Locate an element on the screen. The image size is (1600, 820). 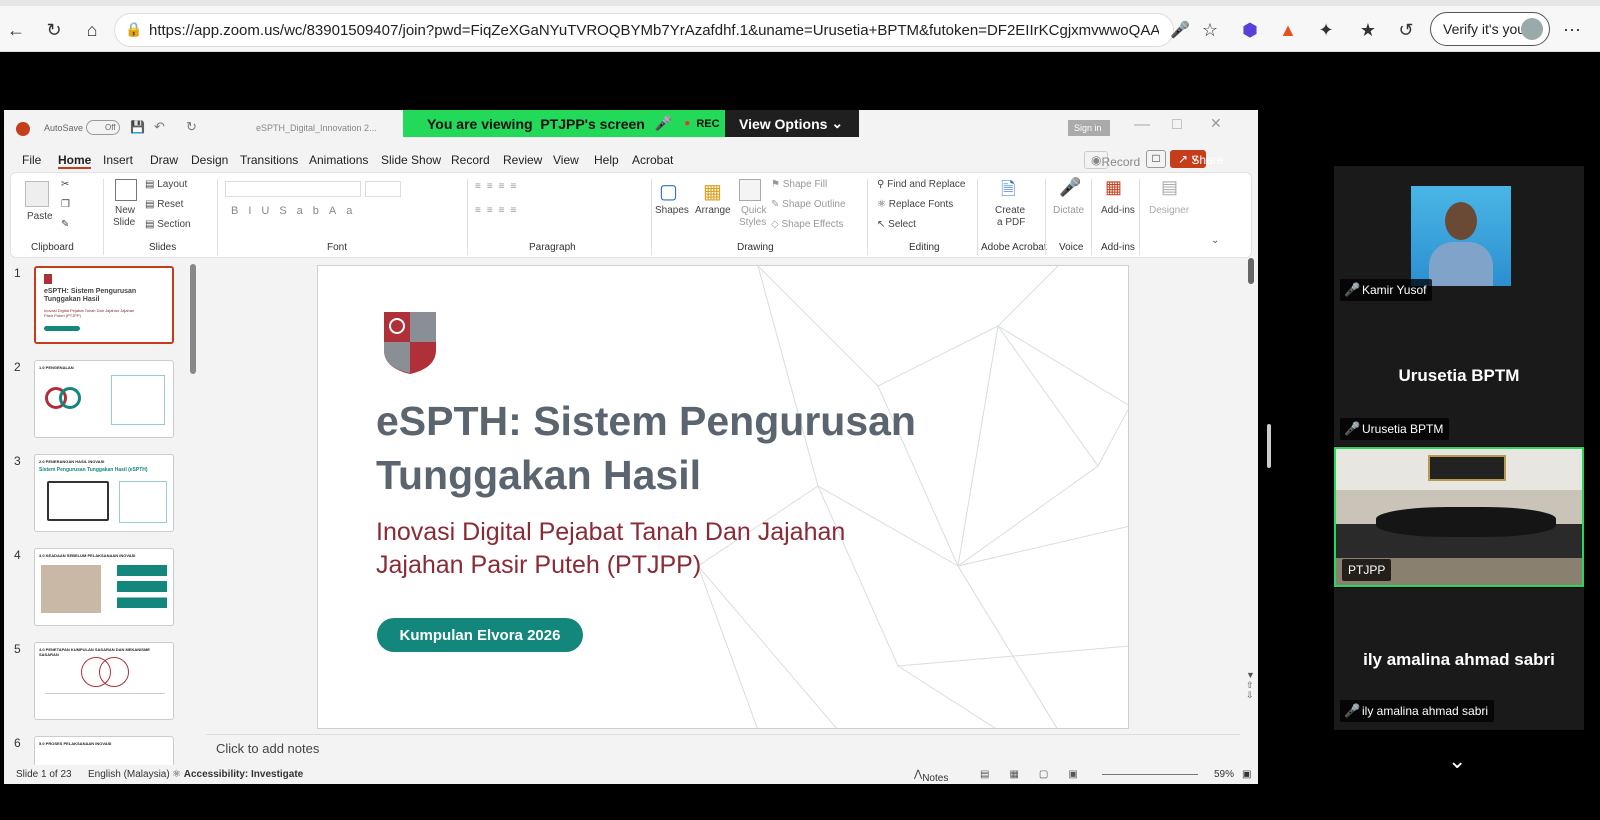
menu-file: File is located at coordinates (31, 160).